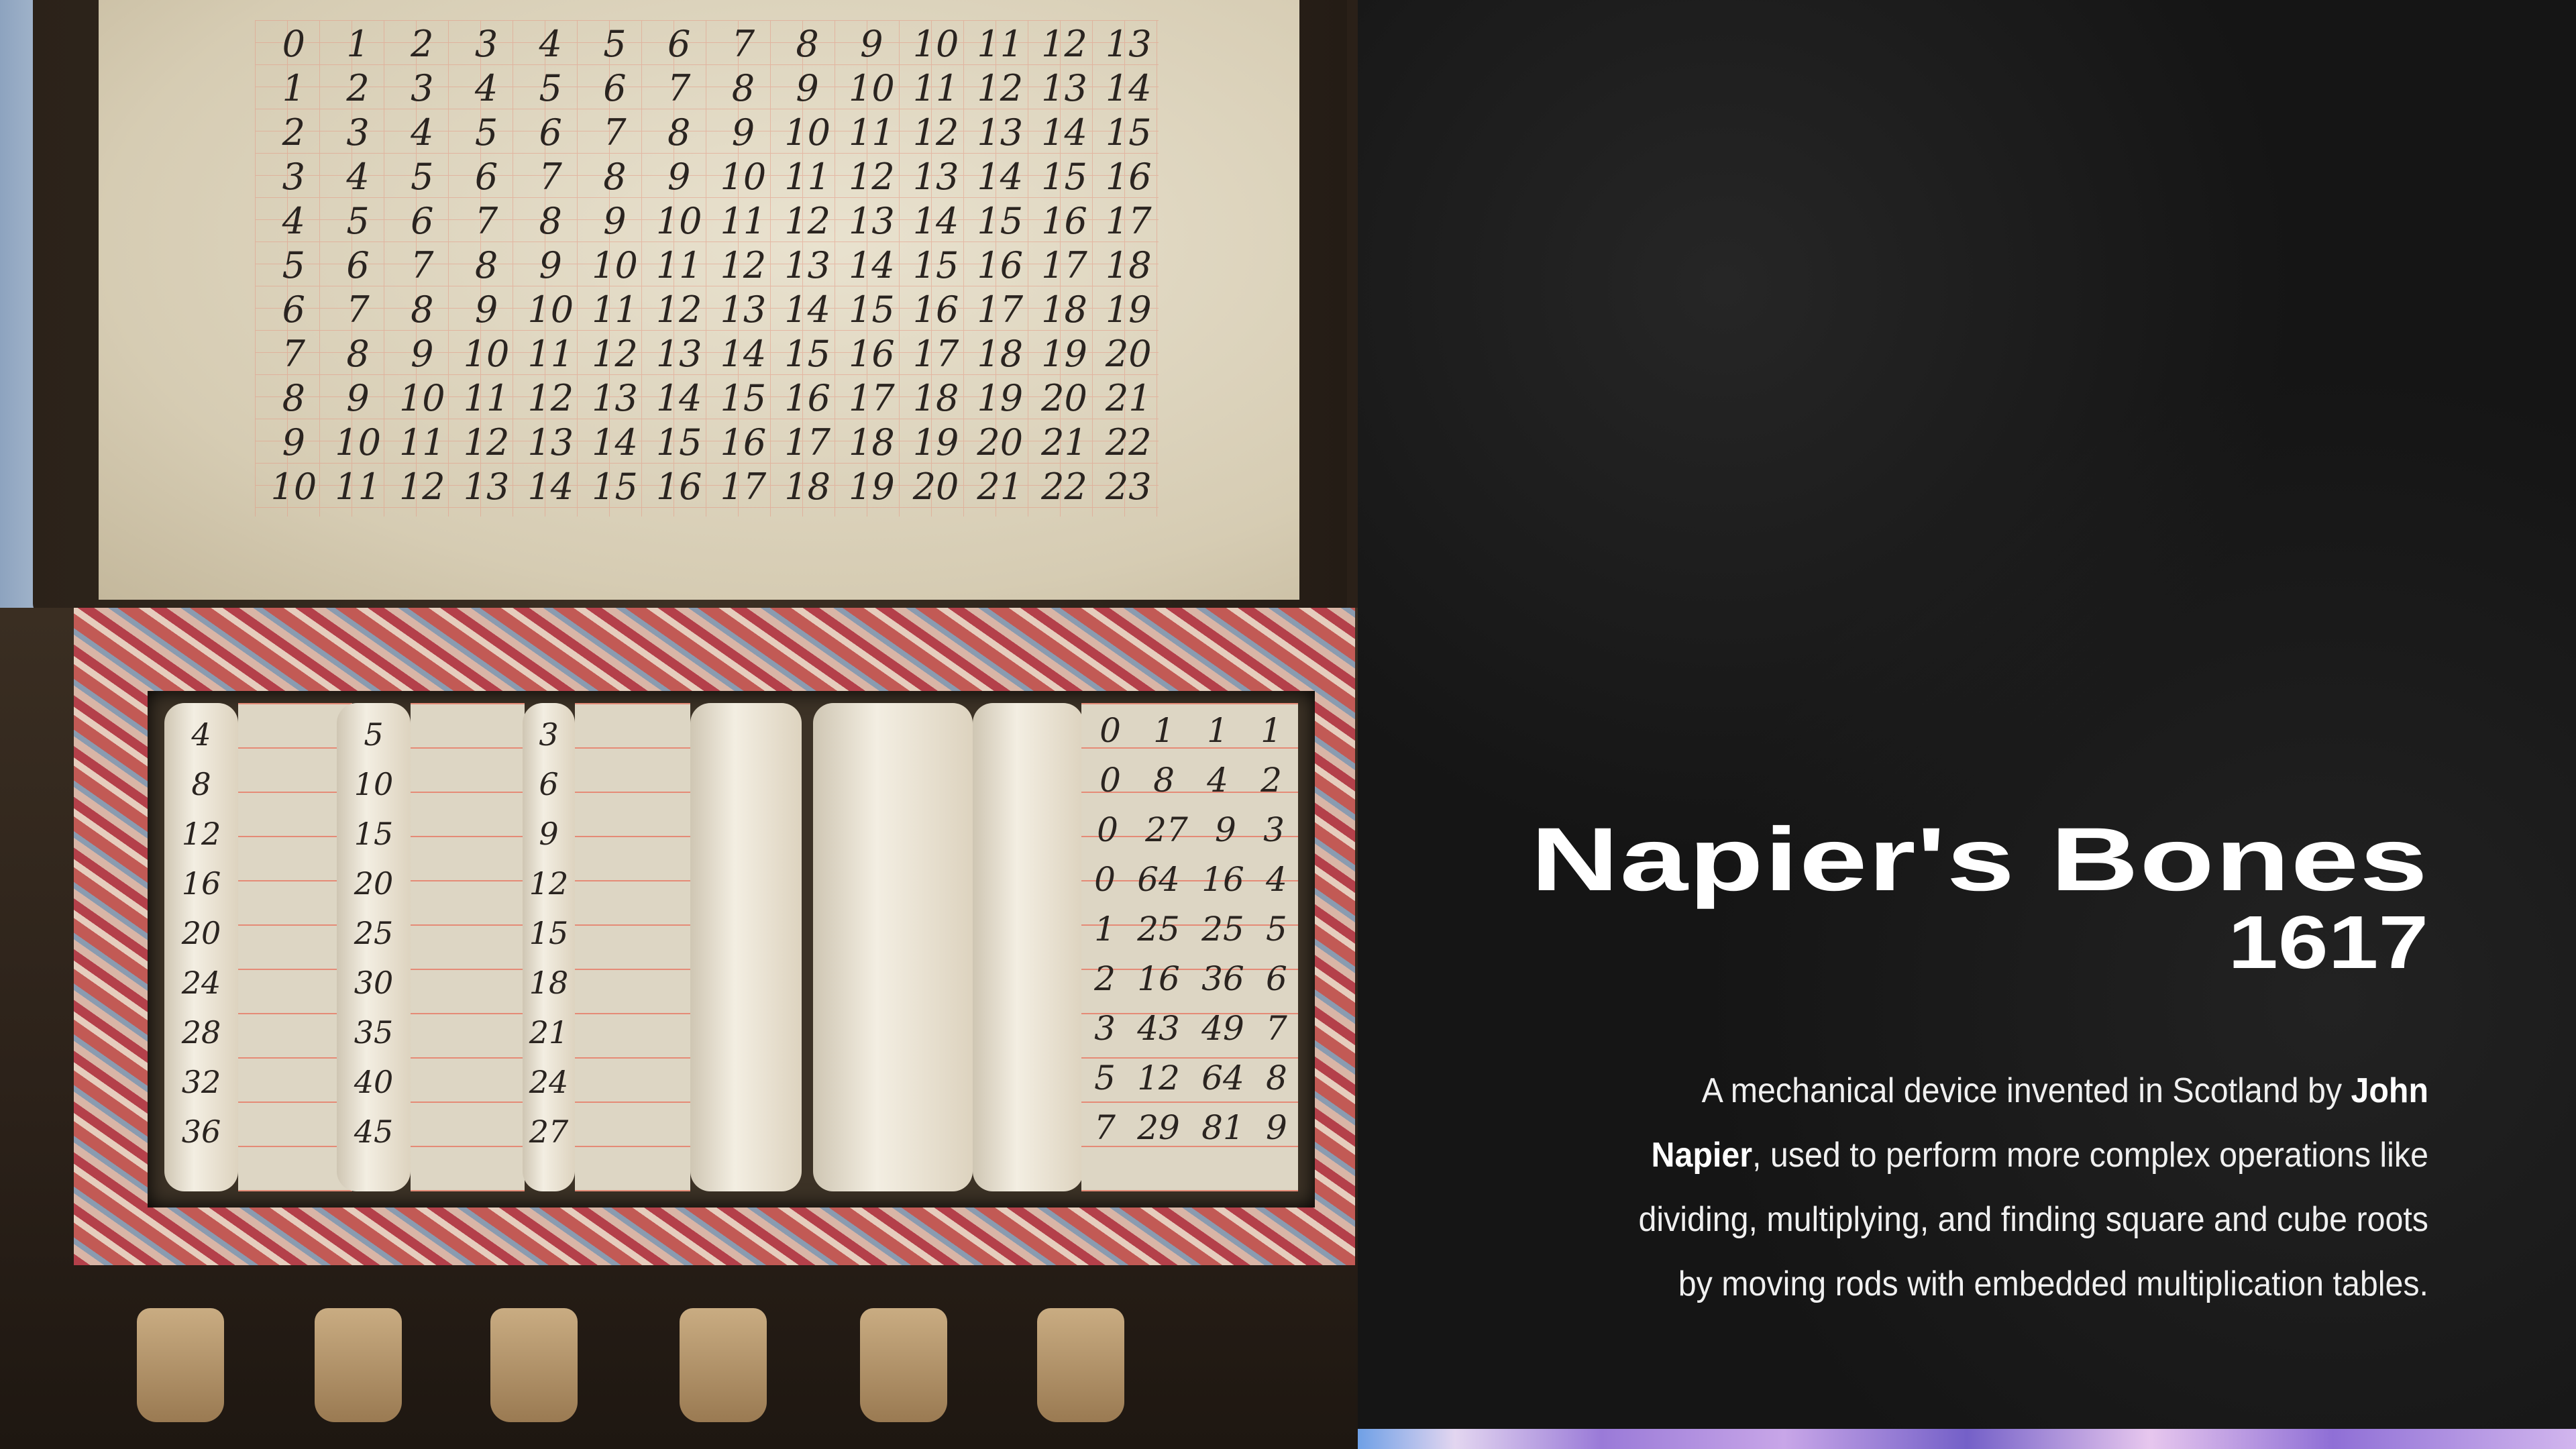 The image size is (2576, 1449). What do you see at coordinates (549, 883) in the screenshot?
I see `rod-digit: 12` at bounding box center [549, 883].